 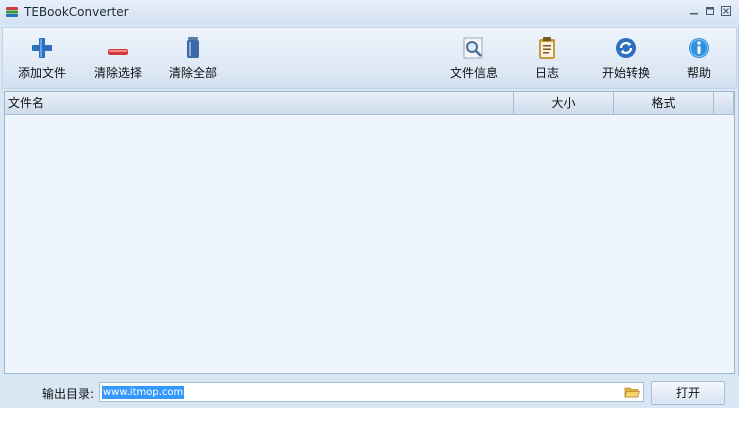 What do you see at coordinates (710, 10) in the screenshot?
I see `maximize-icon` at bounding box center [710, 10].